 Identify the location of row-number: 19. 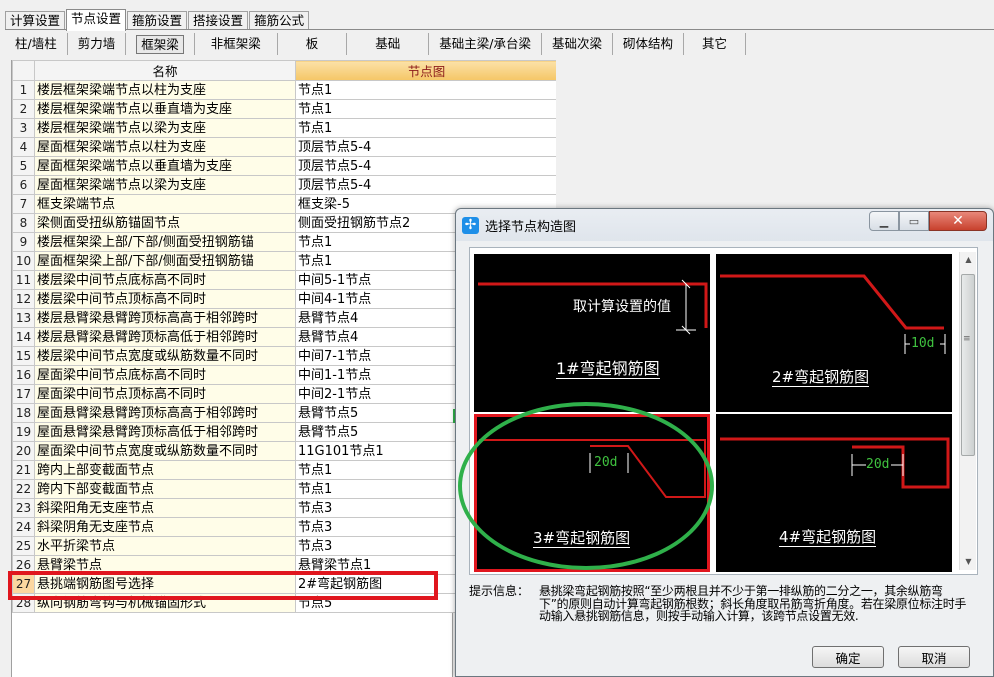
(23, 432).